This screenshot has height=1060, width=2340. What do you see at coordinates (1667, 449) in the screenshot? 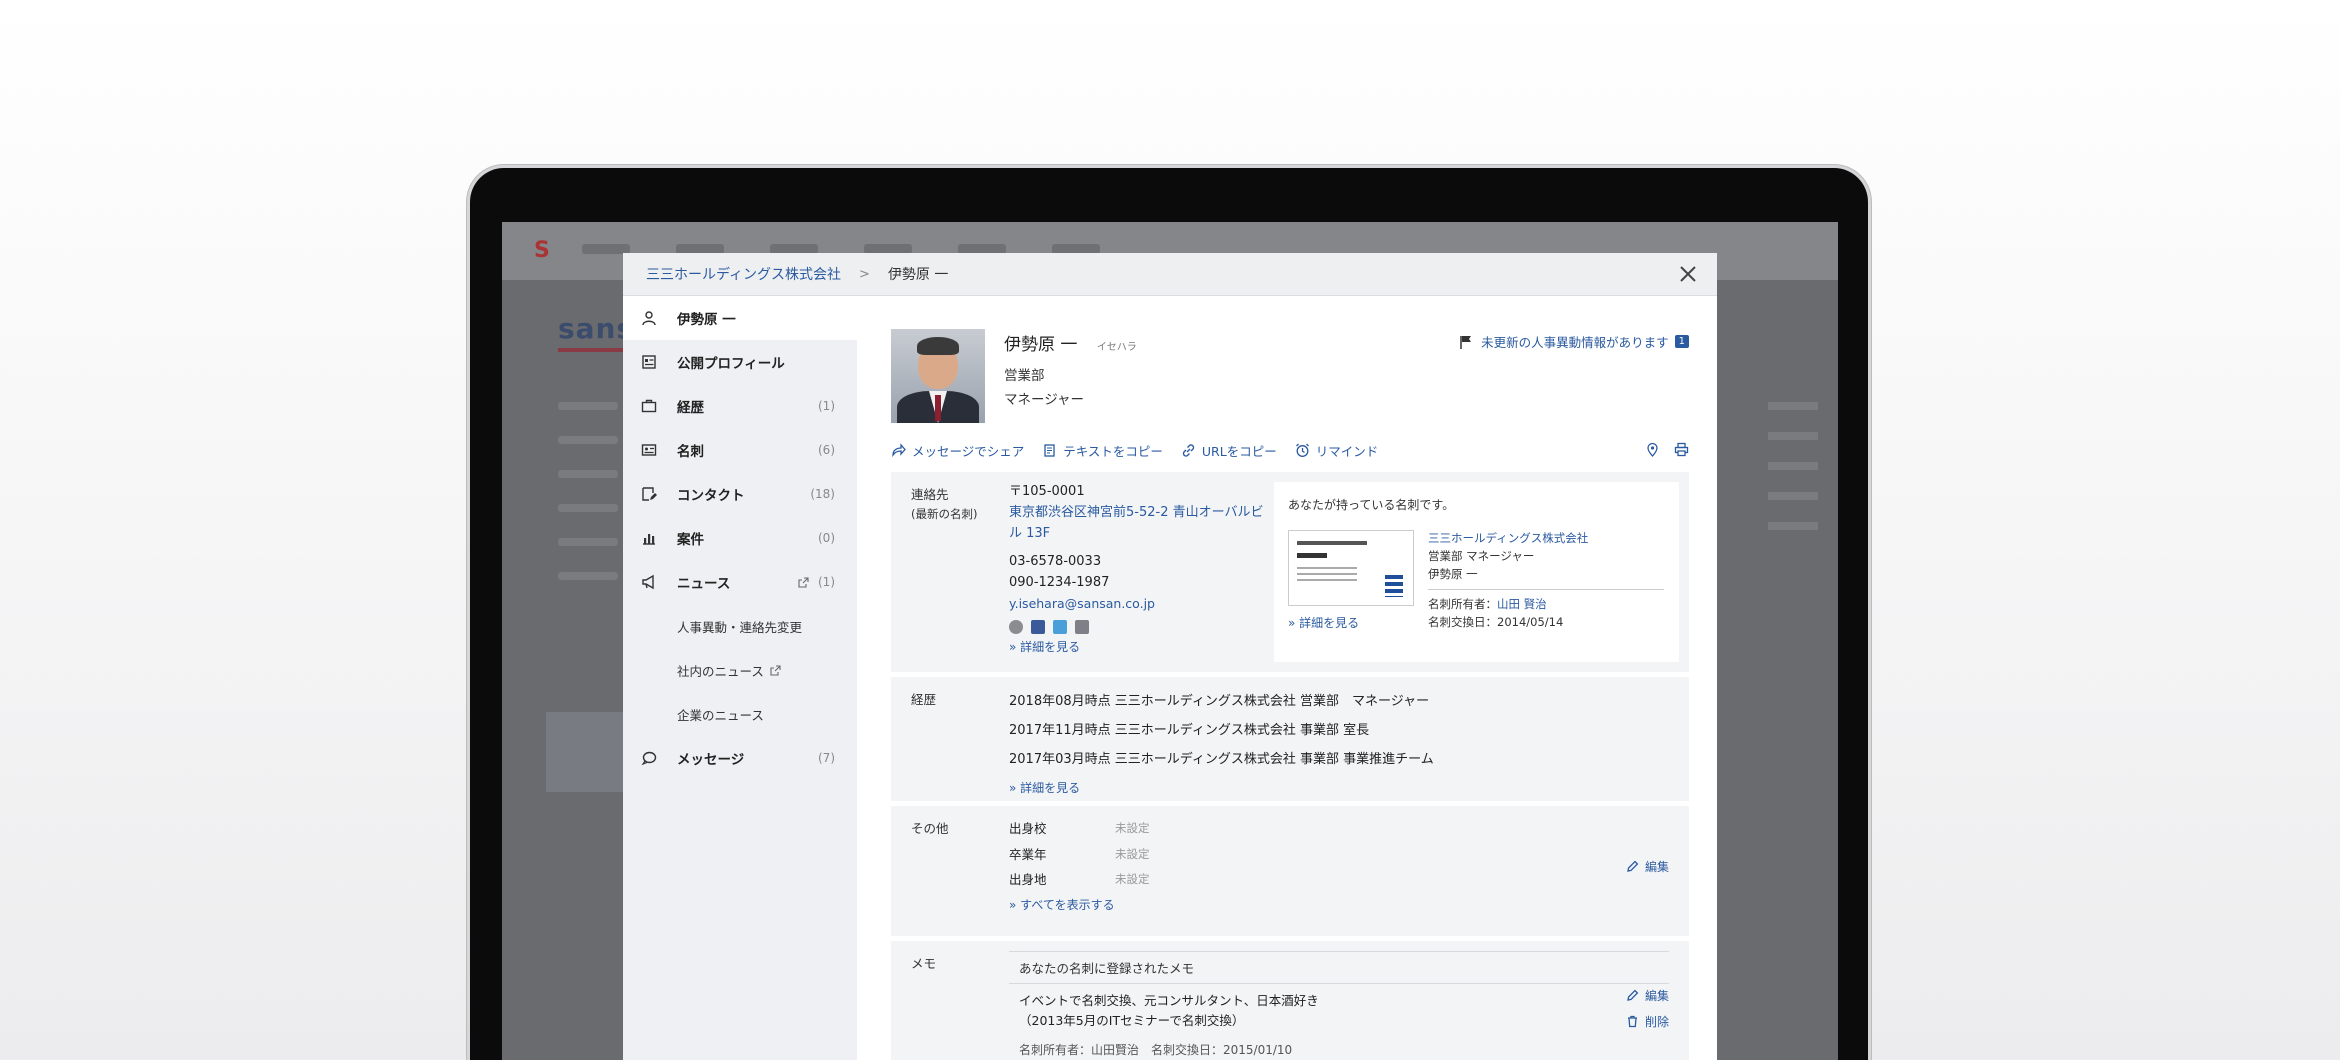
I see `action-bar-right` at bounding box center [1667, 449].